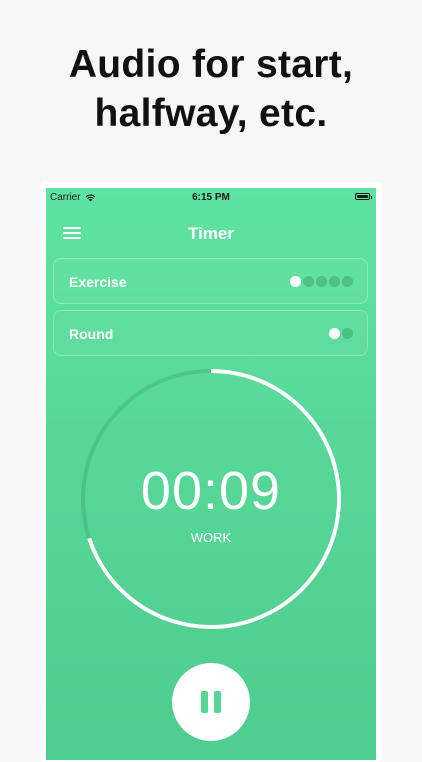  I want to click on pause-button, so click(211, 702).